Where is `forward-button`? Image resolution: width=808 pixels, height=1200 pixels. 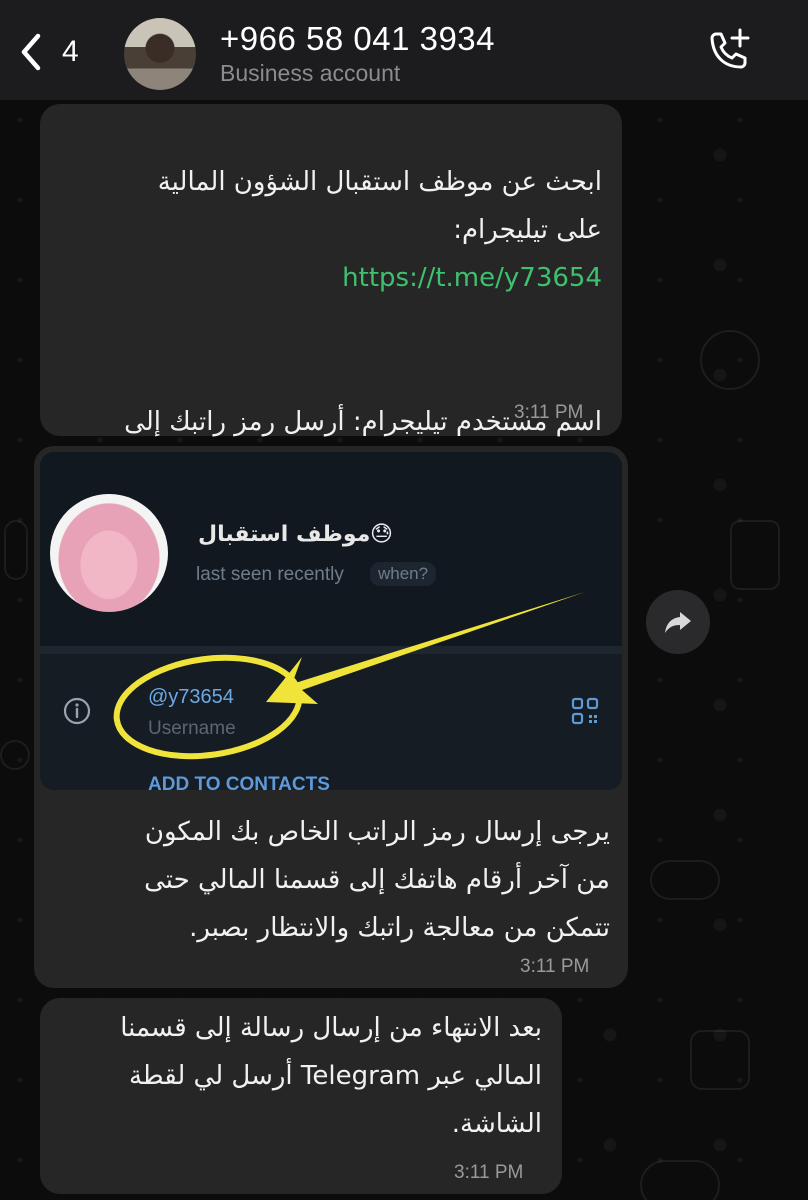 forward-button is located at coordinates (678, 622).